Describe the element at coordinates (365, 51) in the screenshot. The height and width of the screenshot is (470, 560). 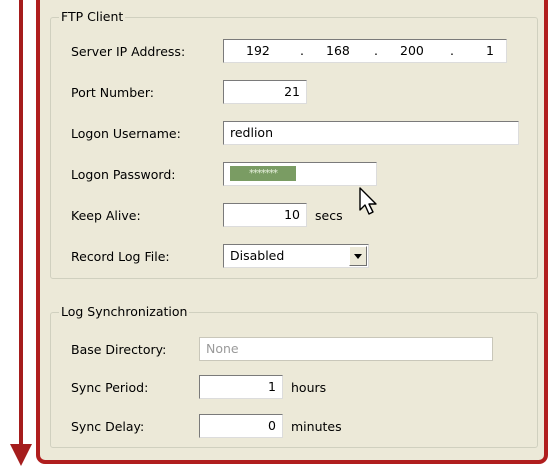
I see `server-ip-field: 192 . 168 . 200 . 1` at that location.